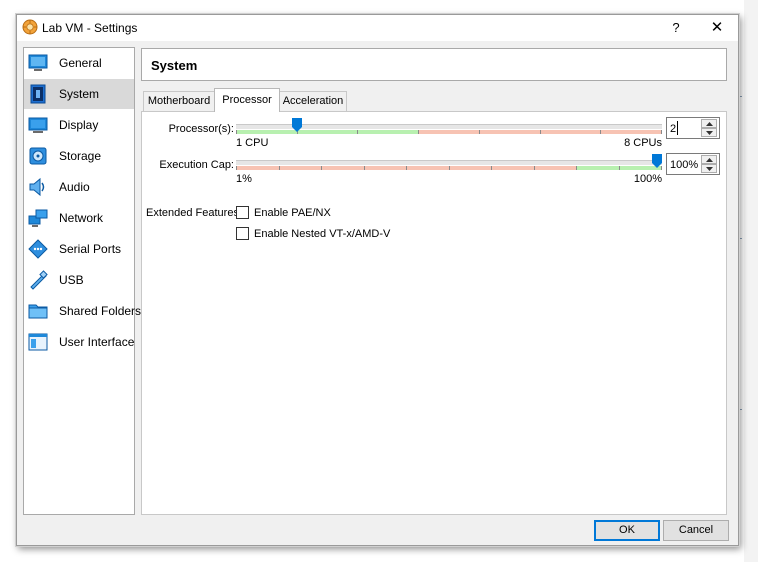 Image resolution: width=758 pixels, height=562 pixels. What do you see at coordinates (434, 64) in the screenshot?
I see `page-header: System` at bounding box center [434, 64].